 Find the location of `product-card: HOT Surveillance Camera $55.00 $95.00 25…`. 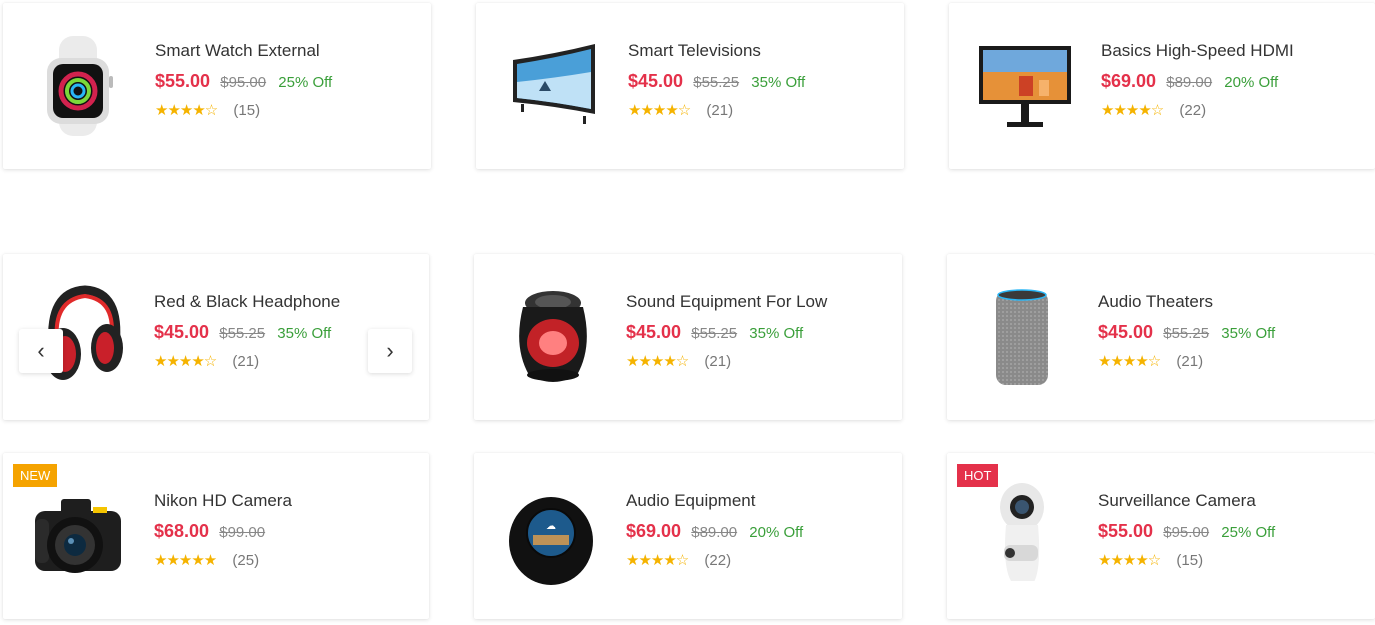

product-card: HOT Surveillance Camera $55.00 $95.00 25… is located at coordinates (1161, 536).